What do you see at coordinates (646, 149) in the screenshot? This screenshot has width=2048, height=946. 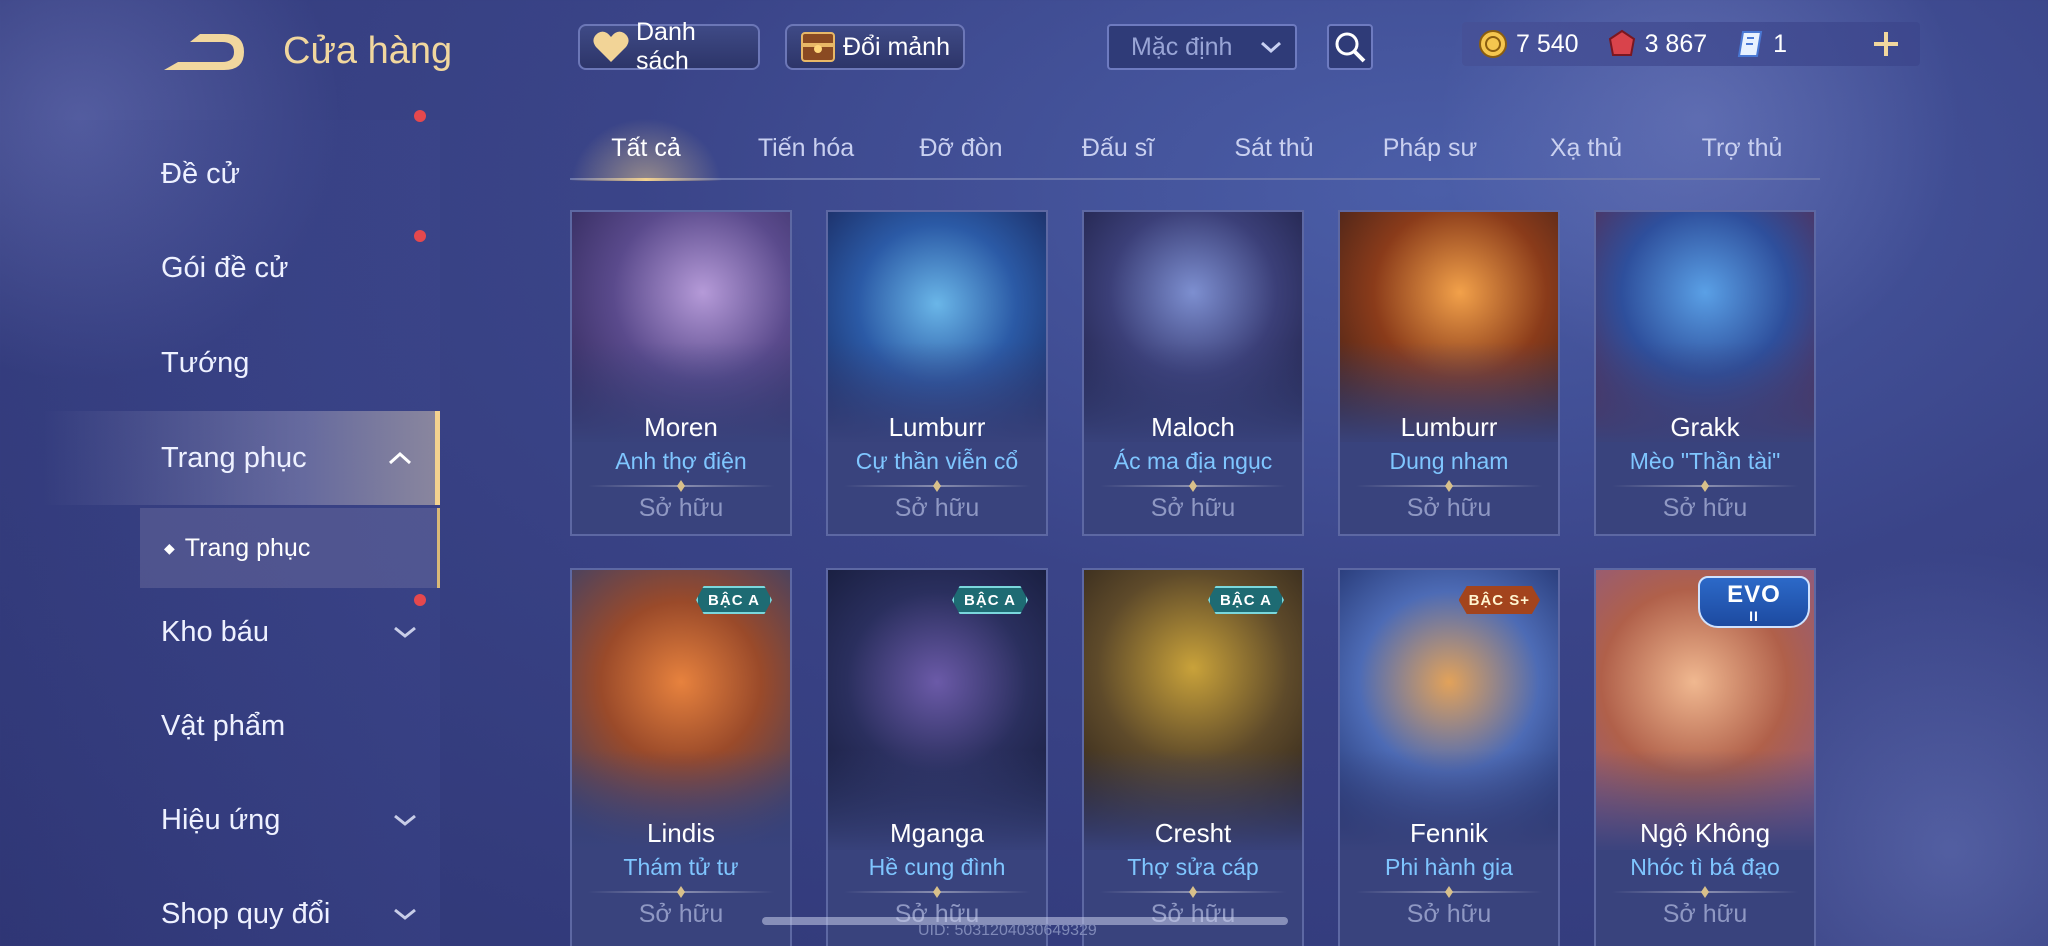 I see `tab-all: Tất cả` at bounding box center [646, 149].